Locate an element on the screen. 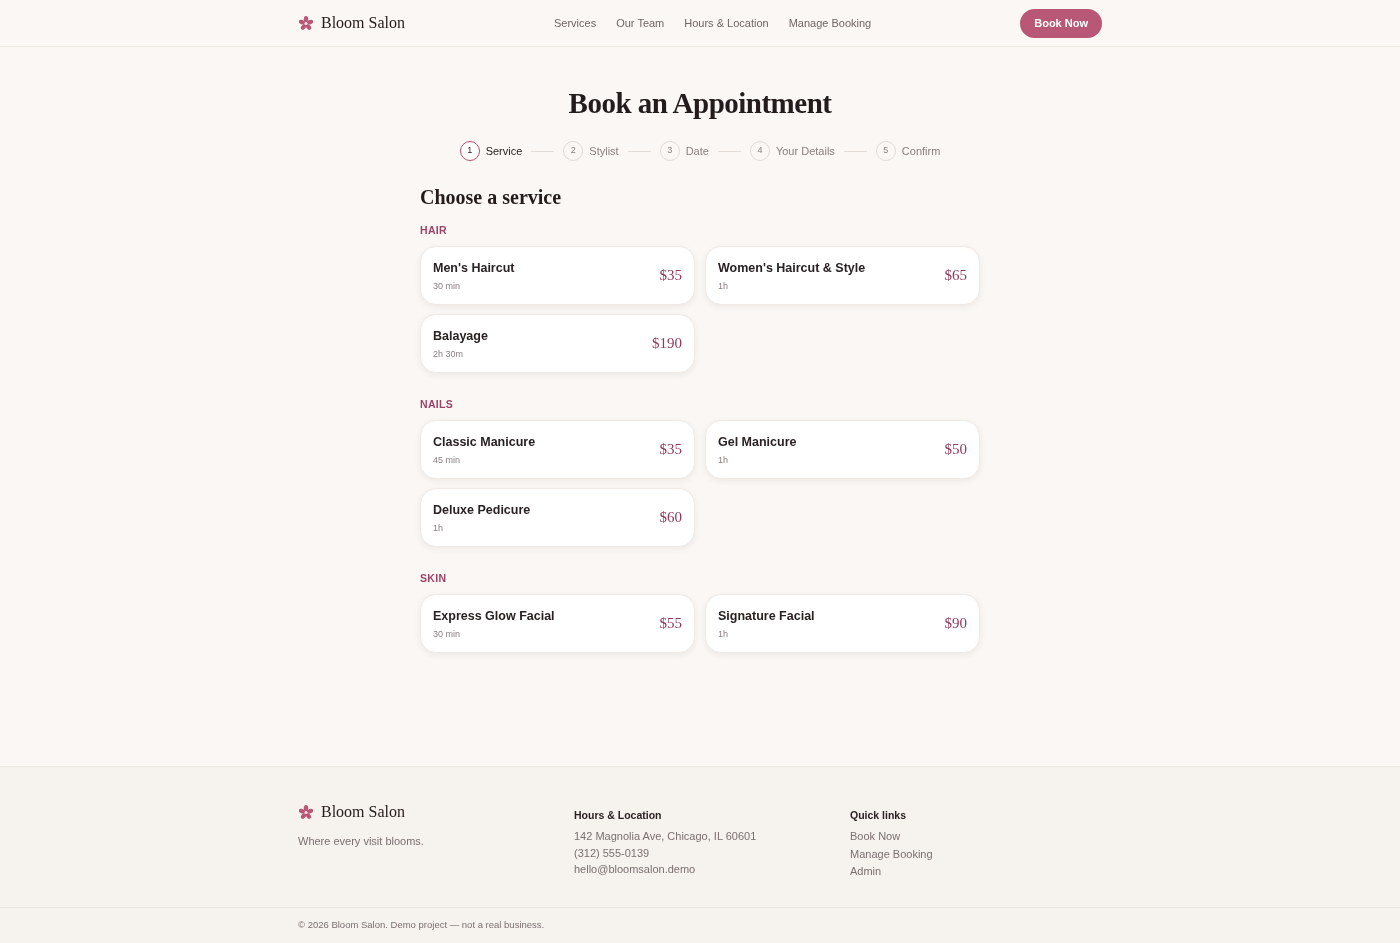  service-name: Gel Manicure is located at coordinates (757, 442).